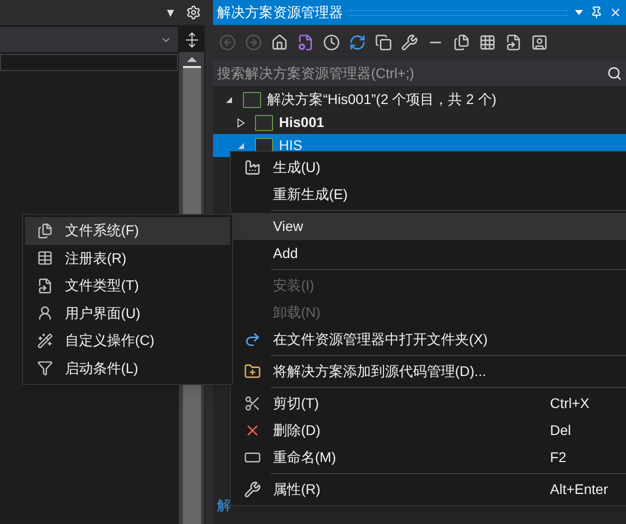 The image size is (626, 524). What do you see at coordinates (280, 12) in the screenshot?
I see `panel-title: 解决方案资源管理器` at bounding box center [280, 12].